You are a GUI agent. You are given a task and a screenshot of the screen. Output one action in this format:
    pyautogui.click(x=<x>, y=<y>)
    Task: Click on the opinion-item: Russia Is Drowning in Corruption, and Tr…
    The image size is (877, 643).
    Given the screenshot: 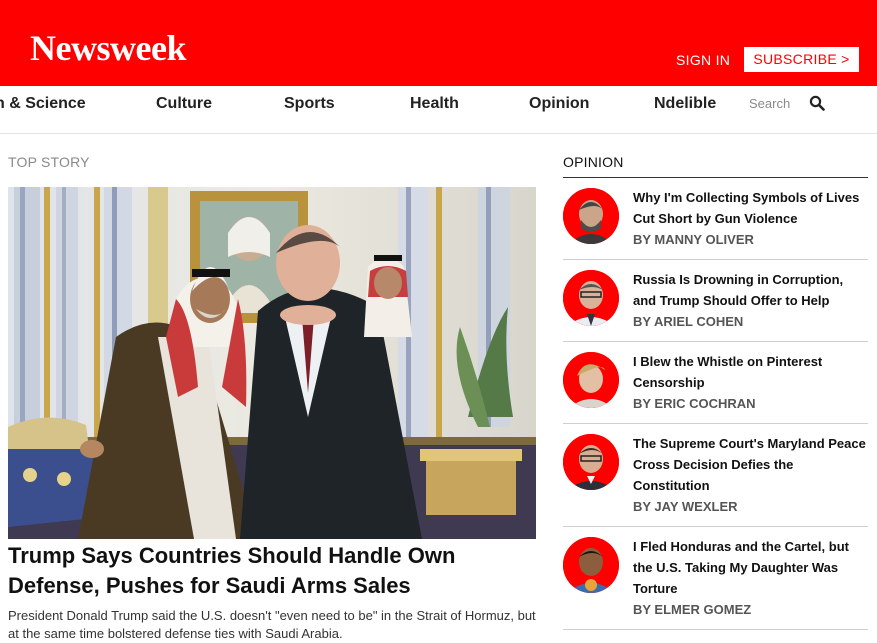 What is the action you would take?
    pyautogui.click(x=715, y=301)
    